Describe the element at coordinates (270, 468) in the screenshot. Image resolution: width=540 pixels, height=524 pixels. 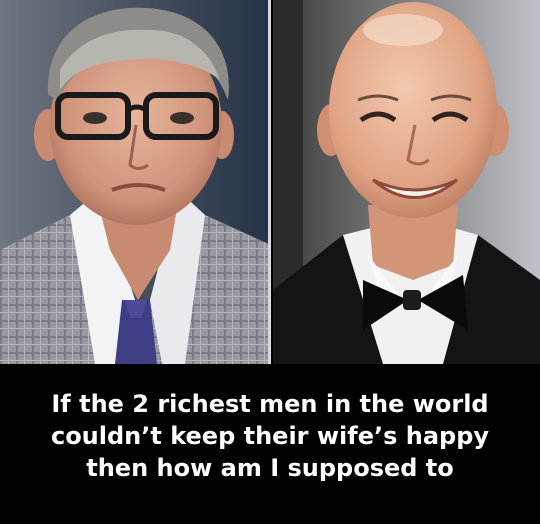
I see `caption-line-3: then how am I supposed to` at that location.